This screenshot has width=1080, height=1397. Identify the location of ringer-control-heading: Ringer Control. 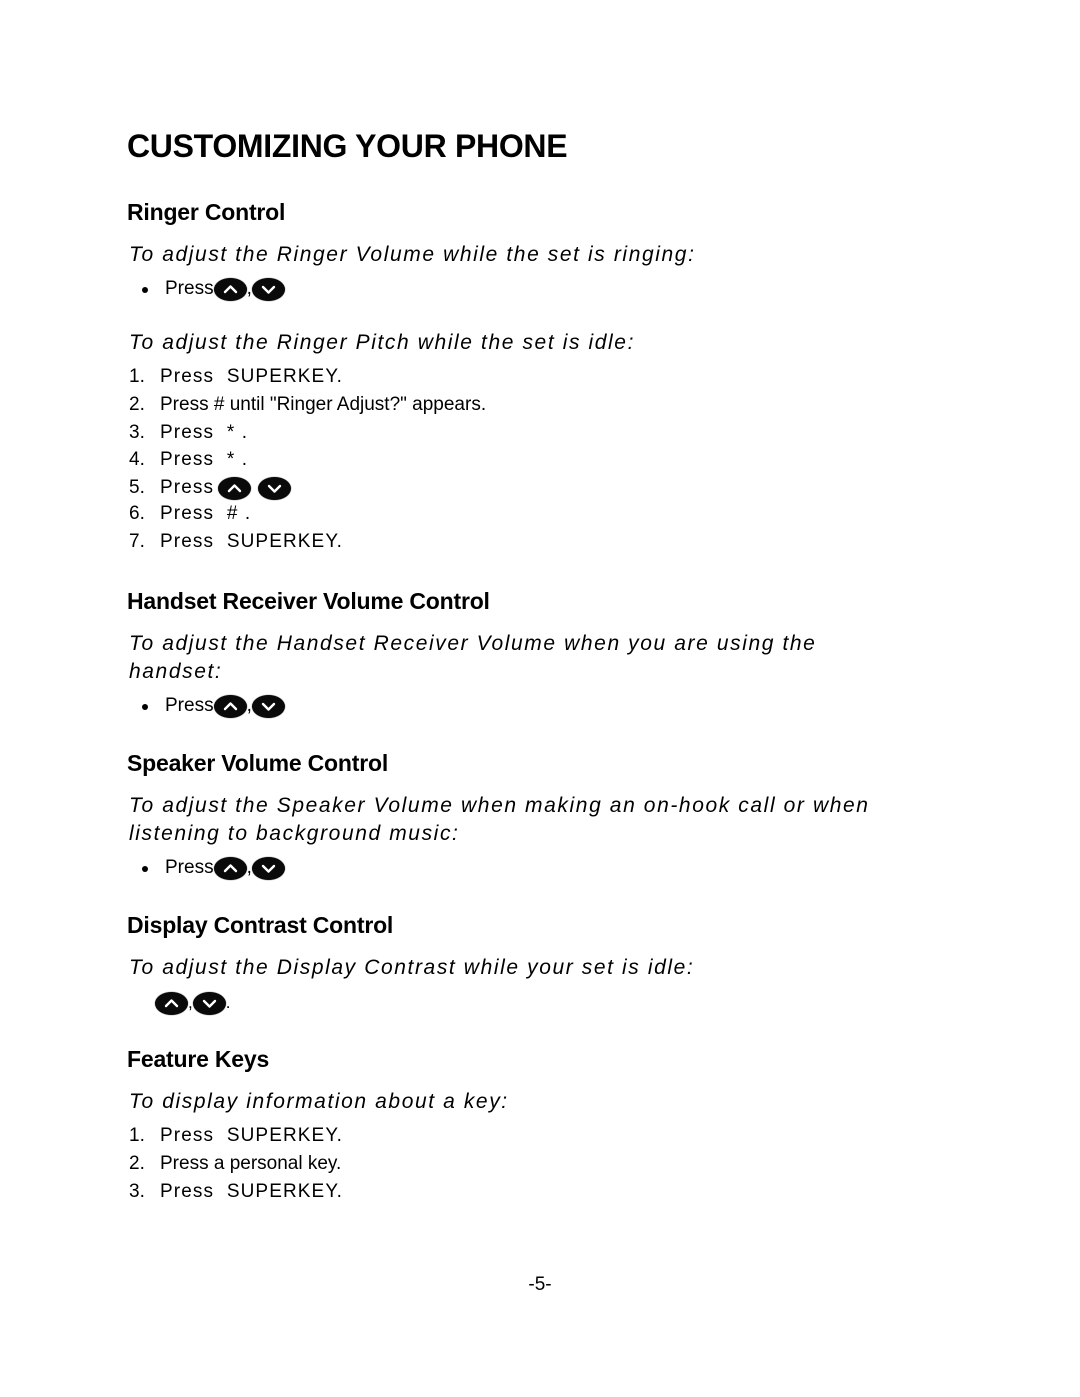
(206, 212).